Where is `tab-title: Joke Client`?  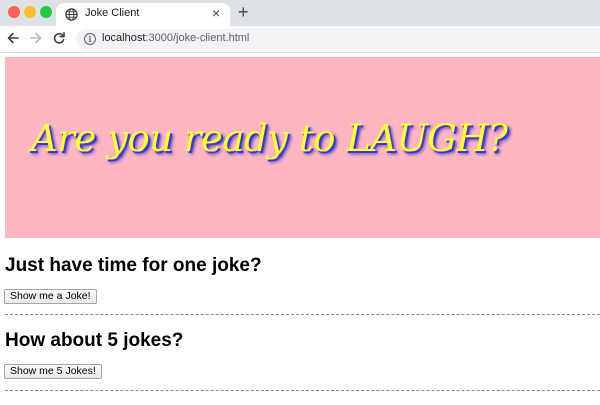
tab-title: Joke Client is located at coordinates (112, 13).